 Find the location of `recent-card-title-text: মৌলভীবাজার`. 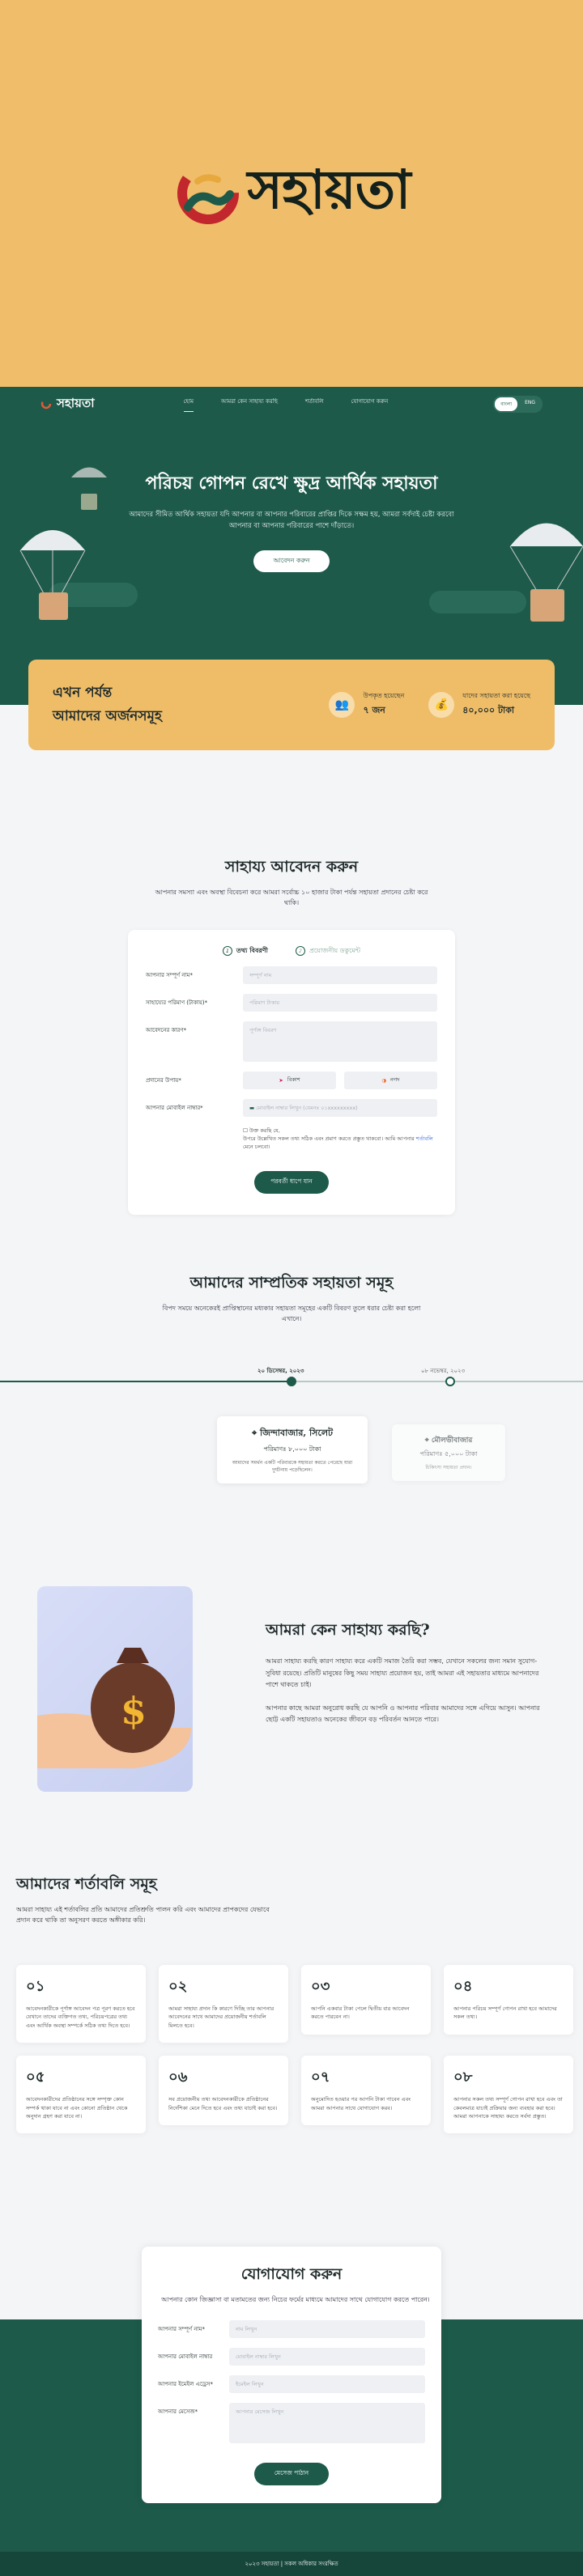

recent-card-title-text: মৌলভীবাজার is located at coordinates (452, 1441).